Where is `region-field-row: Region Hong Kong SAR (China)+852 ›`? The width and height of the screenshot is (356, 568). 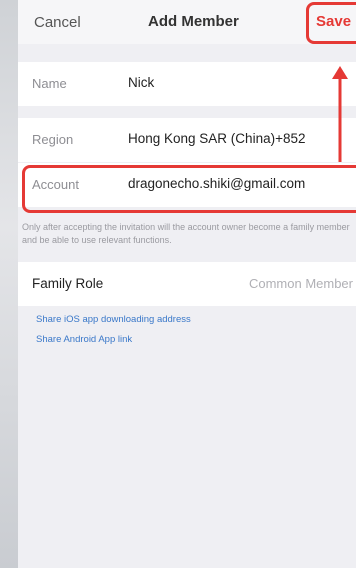 region-field-row: Region Hong Kong SAR (China)+852 › is located at coordinates (187, 140).